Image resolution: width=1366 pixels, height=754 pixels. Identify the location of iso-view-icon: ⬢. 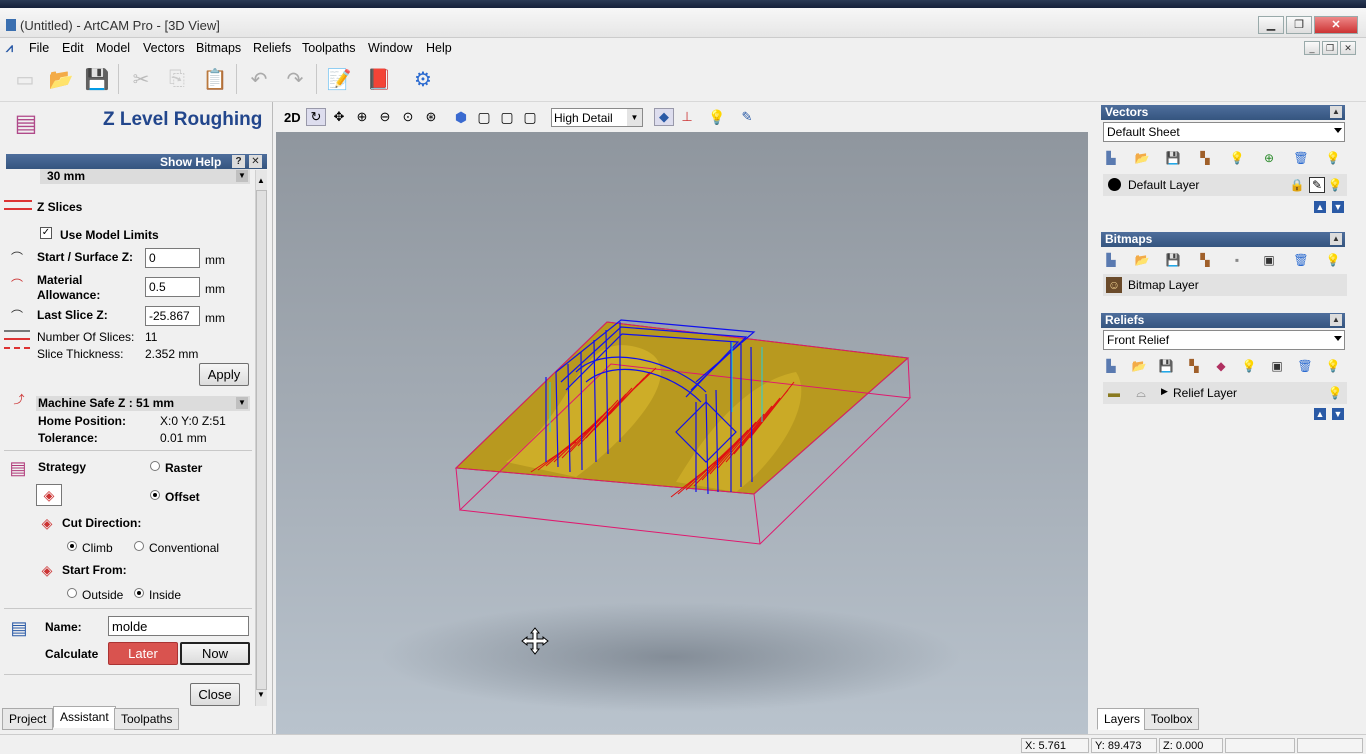
(461, 117).